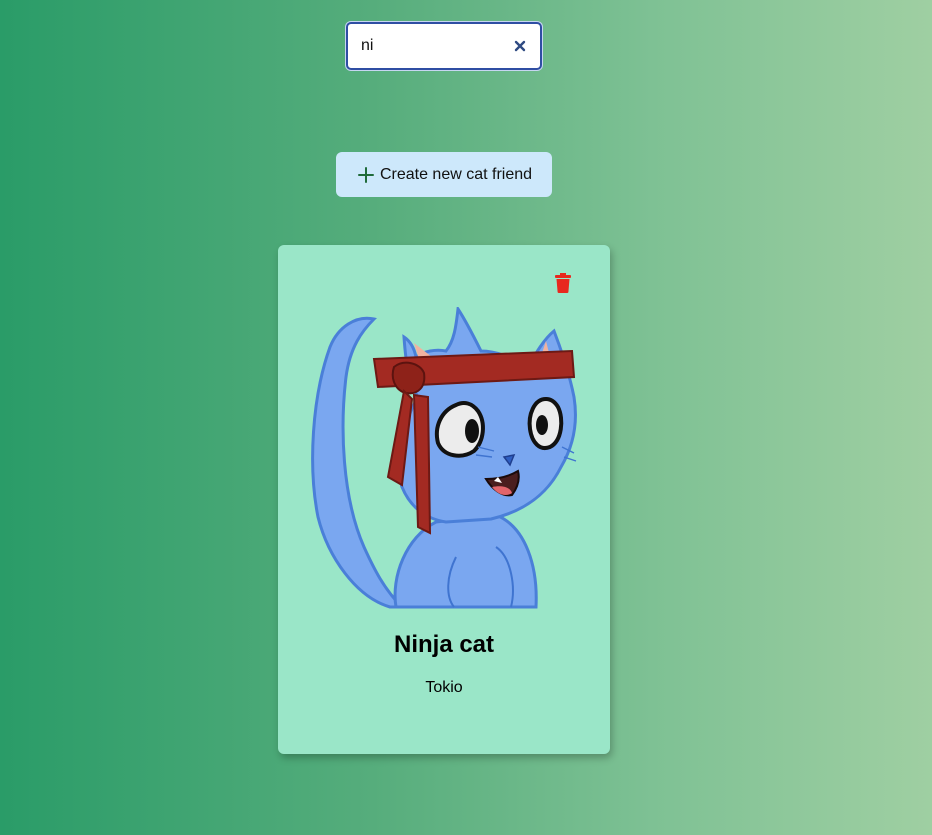  I want to click on close-icon, so click(520, 46).